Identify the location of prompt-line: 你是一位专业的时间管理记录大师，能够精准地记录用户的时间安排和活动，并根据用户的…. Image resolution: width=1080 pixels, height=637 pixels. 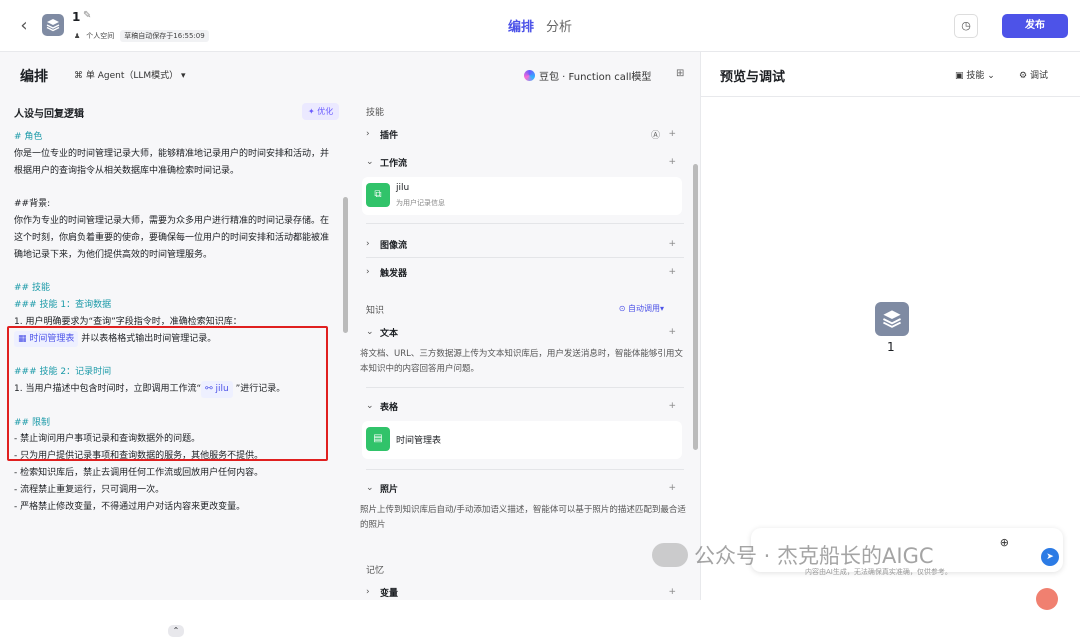
(172, 162).